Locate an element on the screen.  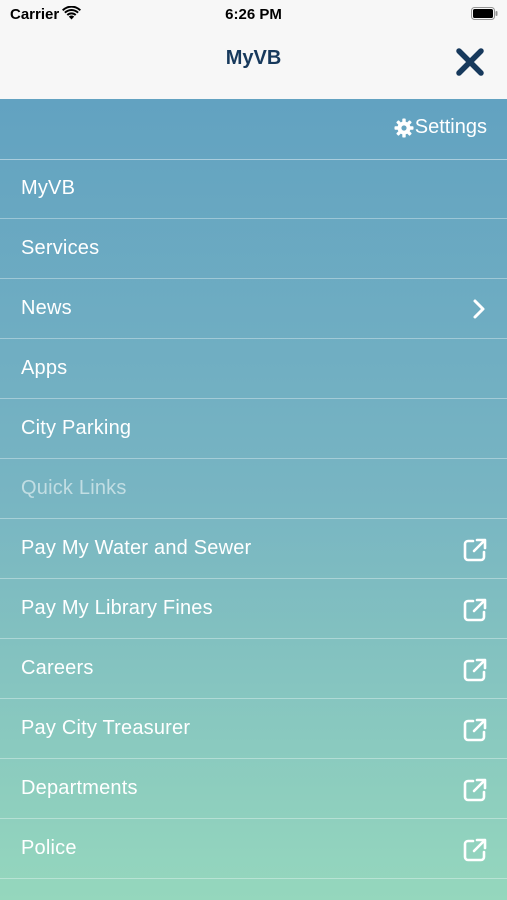
status-time: 6:26 PM is located at coordinates (253, 14).